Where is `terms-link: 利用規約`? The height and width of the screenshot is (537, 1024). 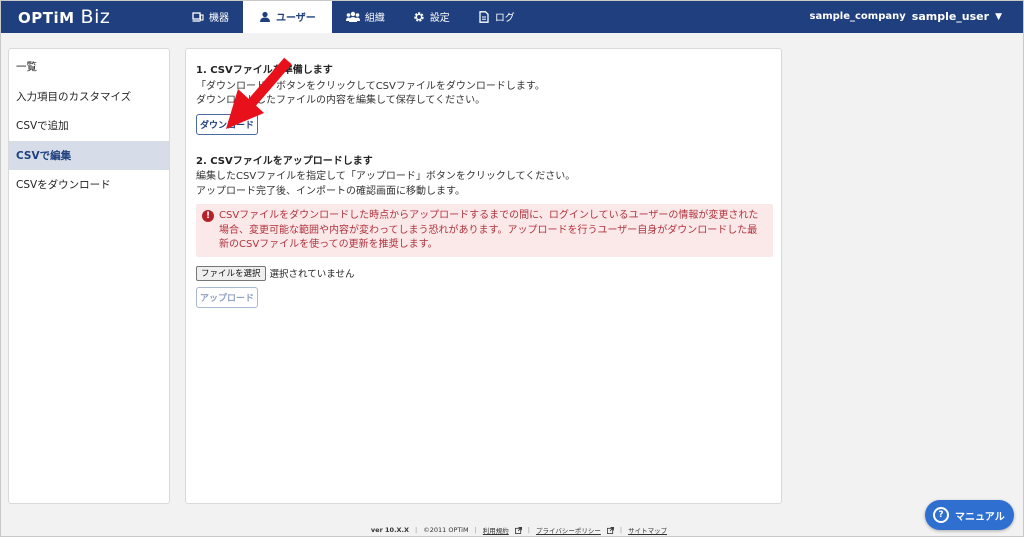
terms-link: 利用規約 is located at coordinates (496, 530).